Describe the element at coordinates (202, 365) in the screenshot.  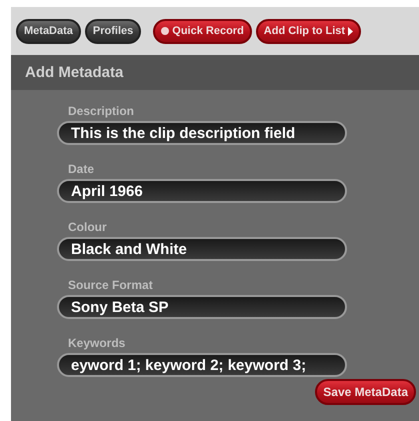
I see `input-field: eyword 1; keyword 2; keyword 3;` at that location.